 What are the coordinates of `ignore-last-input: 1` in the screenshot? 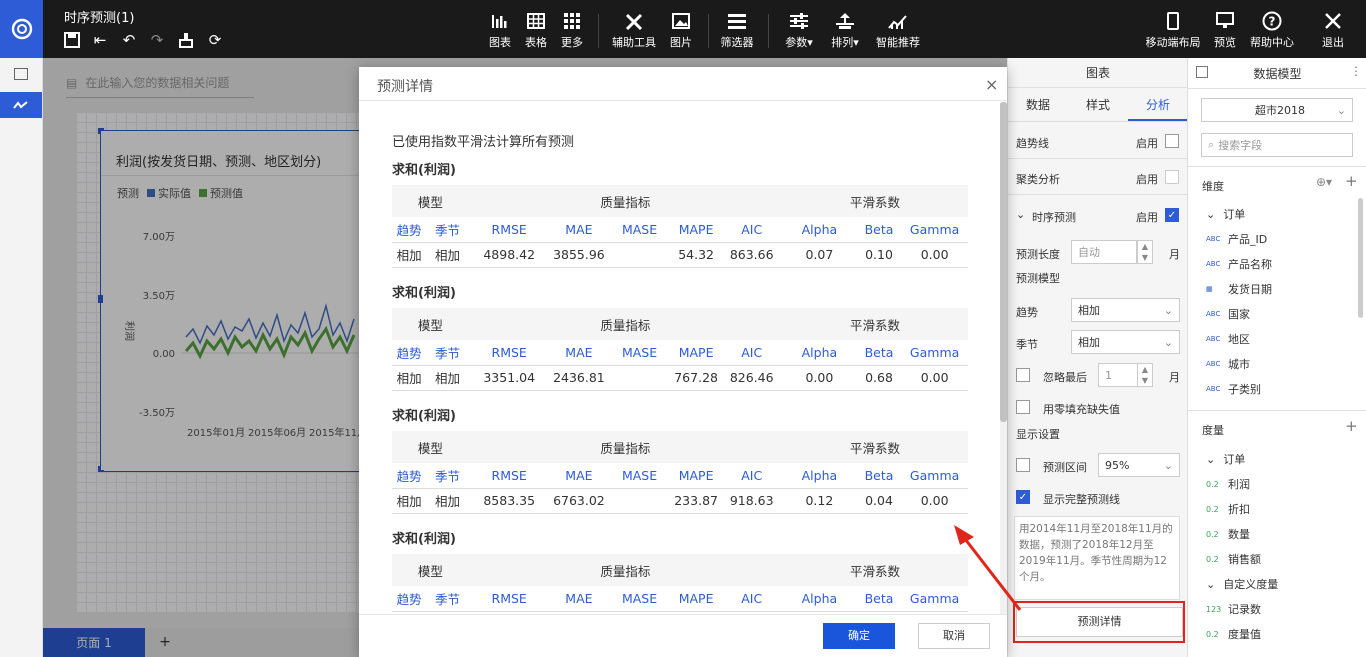 It's located at (1118, 375).